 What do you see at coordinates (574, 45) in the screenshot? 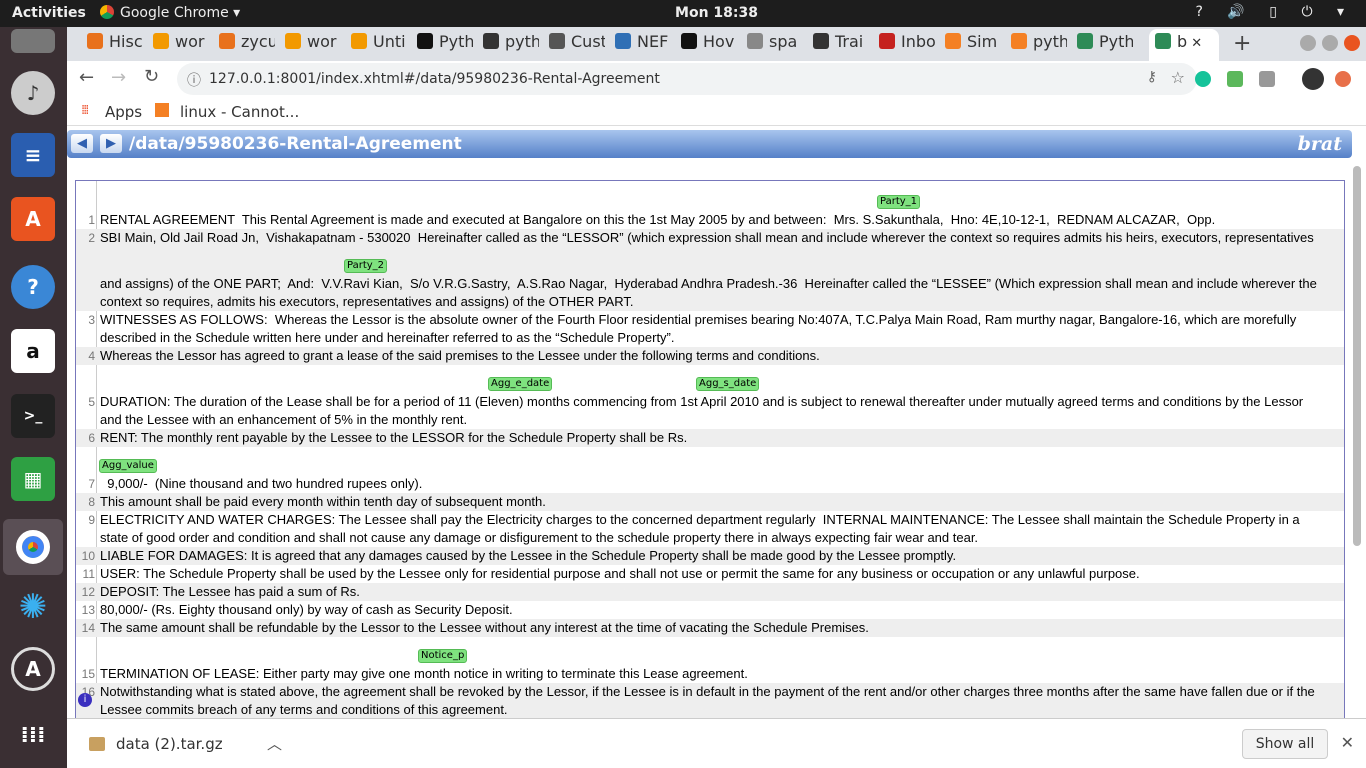
I see `tab-8: Cust` at bounding box center [574, 45].